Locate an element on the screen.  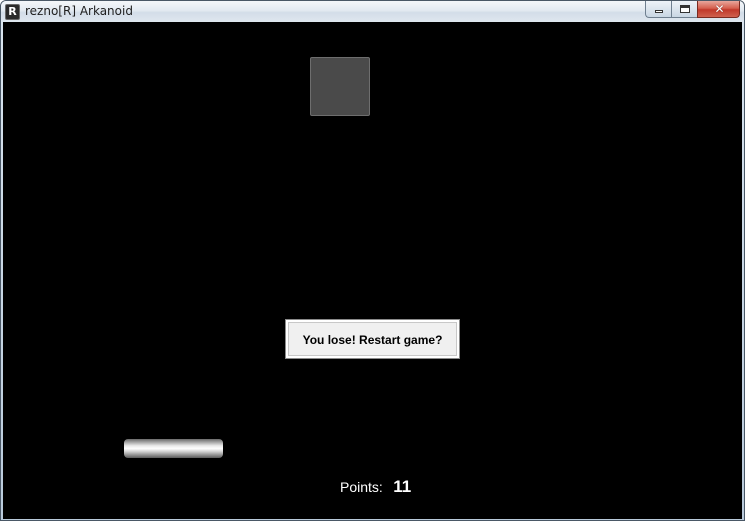
restart-game-button: You lose! Restart game? is located at coordinates (372, 339).